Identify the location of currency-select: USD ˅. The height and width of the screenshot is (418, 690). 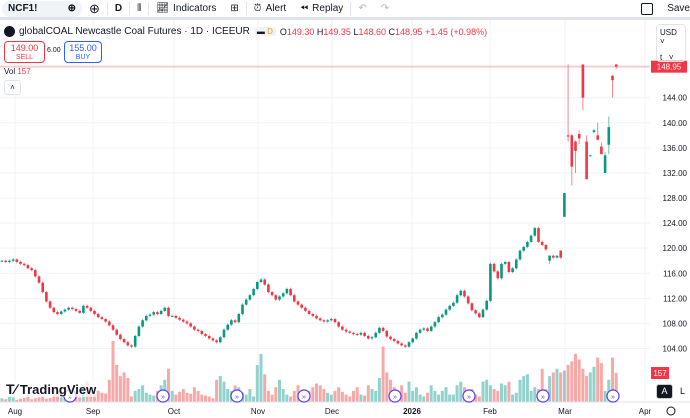
(671, 37).